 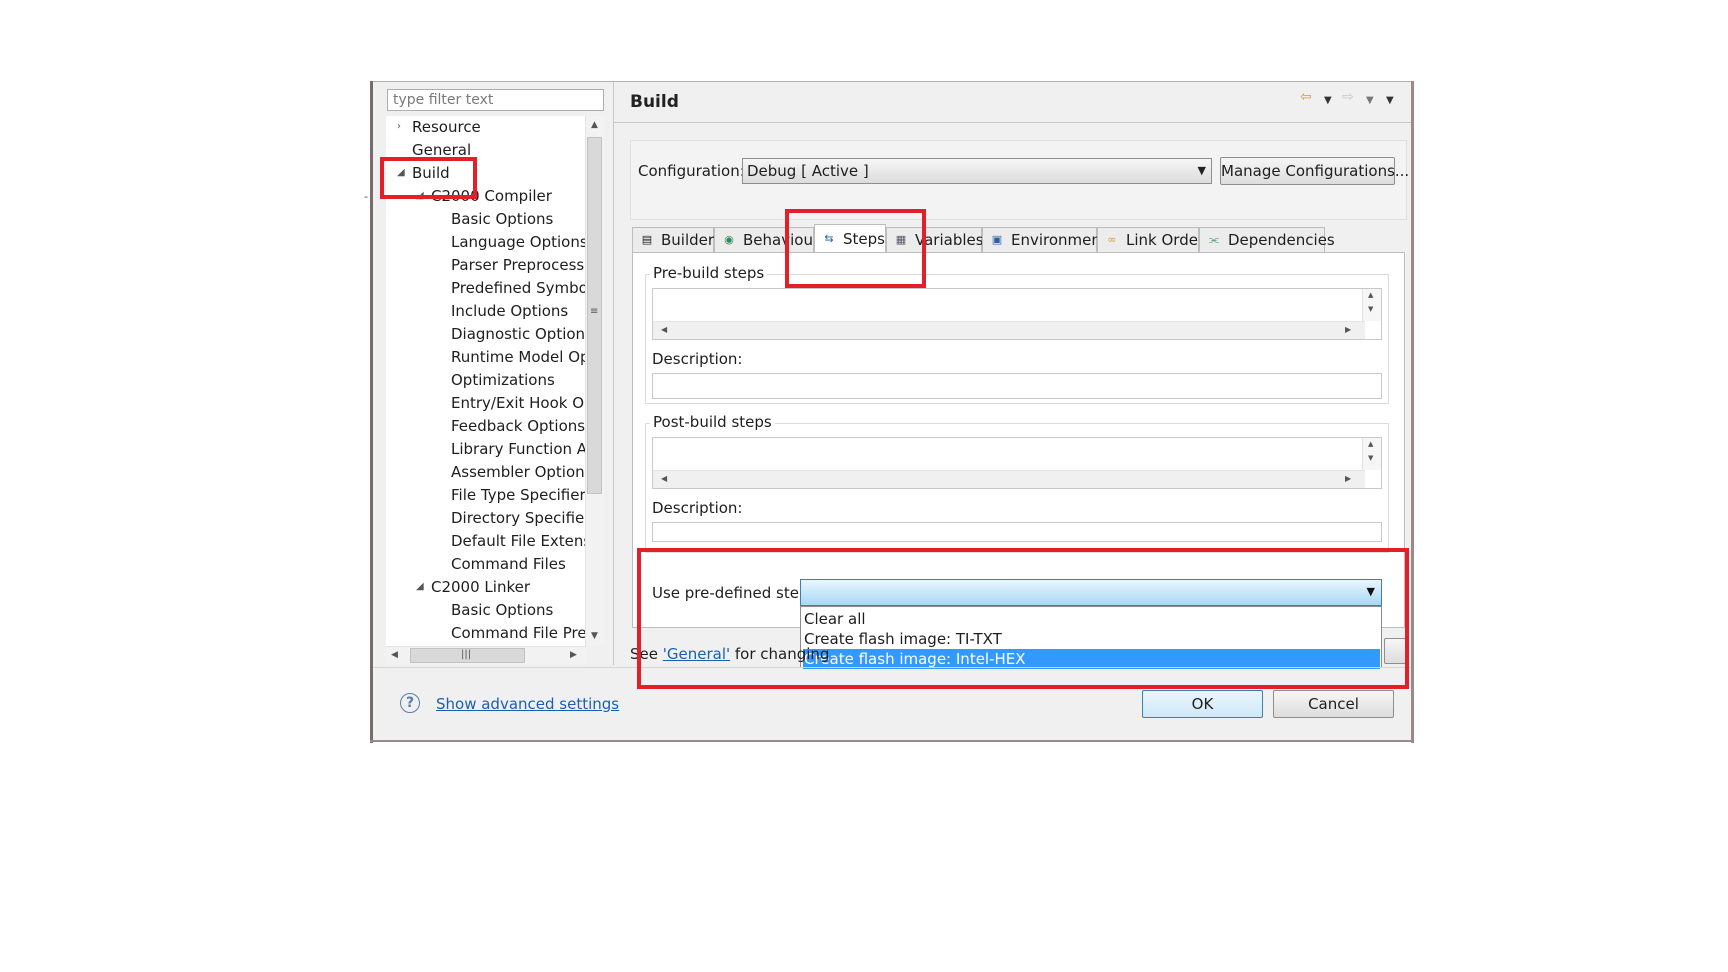 I want to click on highlight-steps-tab-box, so click(x=855, y=248).